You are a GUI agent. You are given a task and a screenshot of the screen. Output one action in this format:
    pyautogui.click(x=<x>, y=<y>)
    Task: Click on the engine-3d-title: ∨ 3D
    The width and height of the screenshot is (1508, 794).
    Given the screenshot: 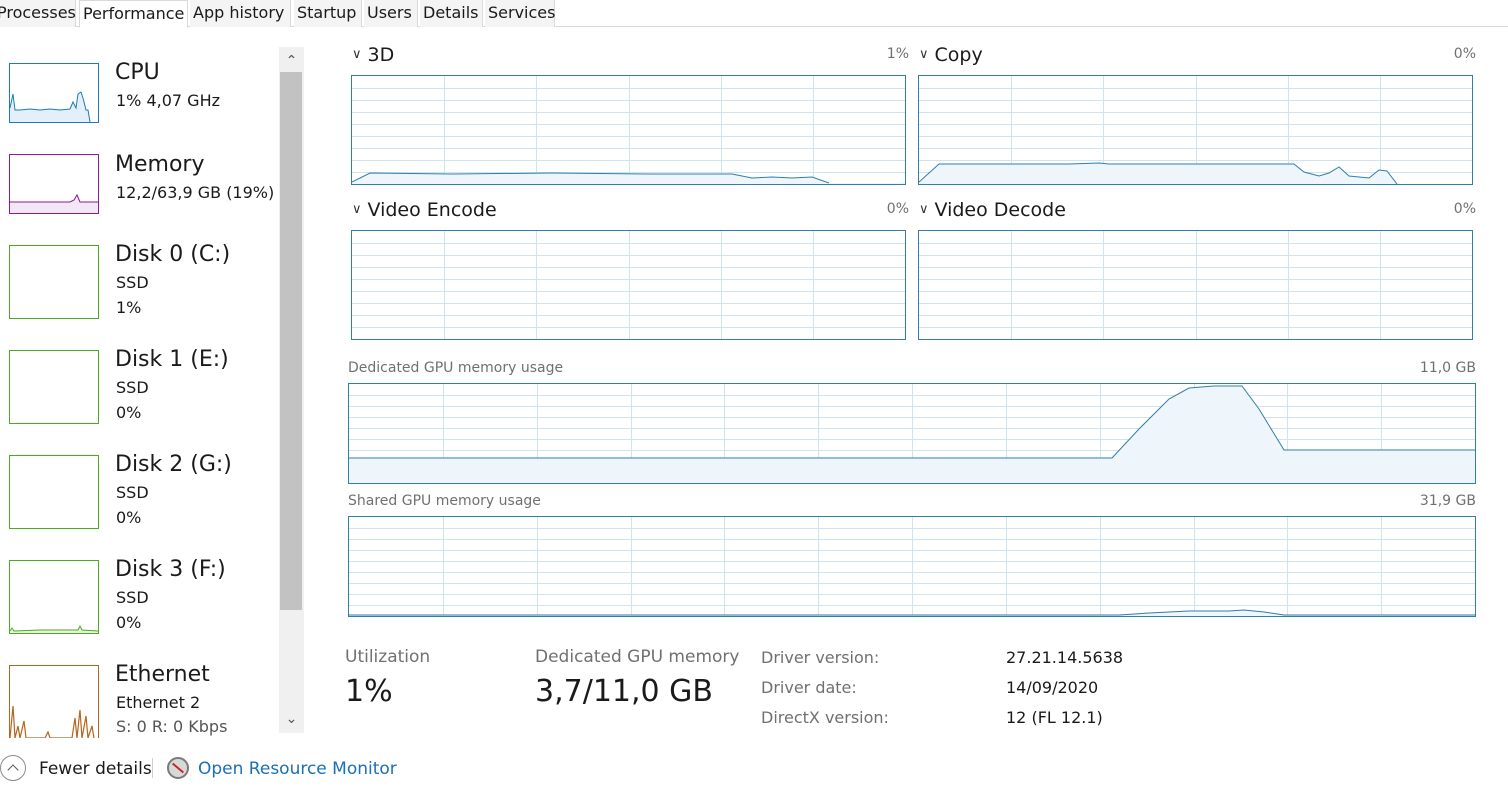 What is the action you would take?
    pyautogui.click(x=373, y=55)
    